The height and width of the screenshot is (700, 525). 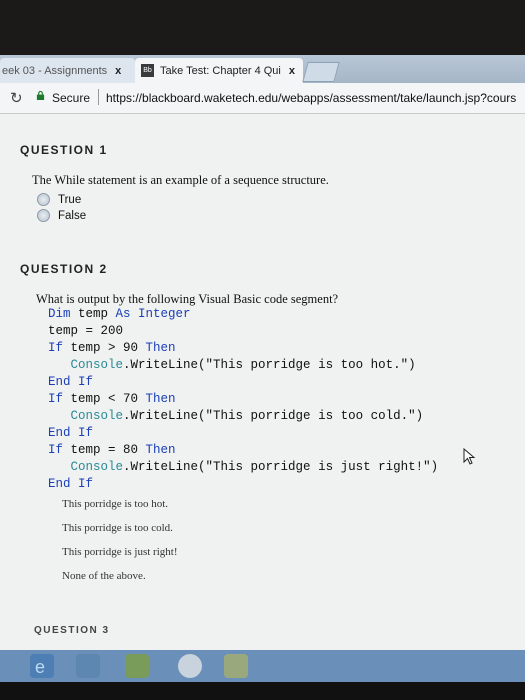 I want to click on code-token: temp = 80, so click(x=104, y=450).